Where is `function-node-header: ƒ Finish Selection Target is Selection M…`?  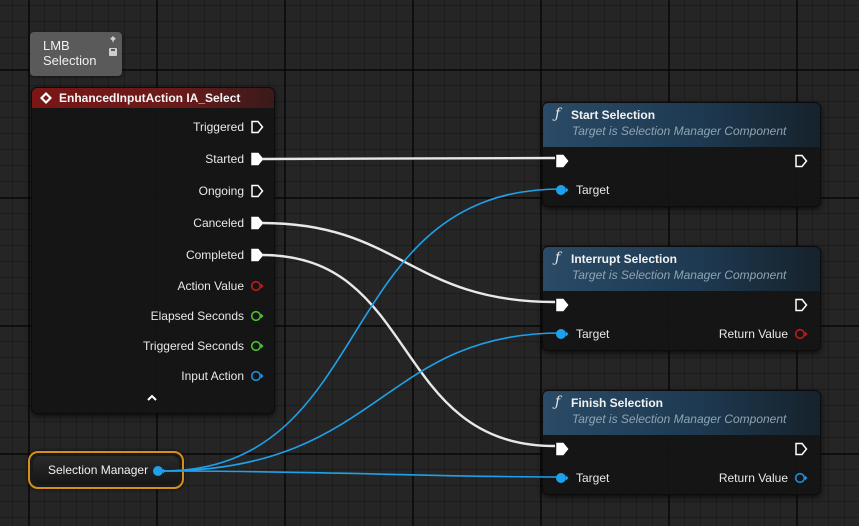
function-node-header: ƒ Finish Selection Target is Selection M… is located at coordinates (681, 413).